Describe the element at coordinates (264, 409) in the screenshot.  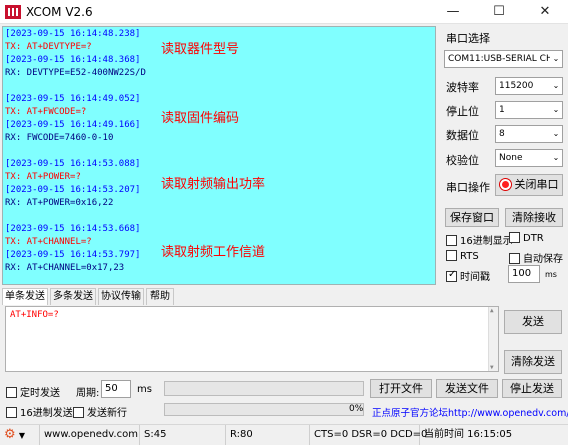
I see `send-progress-bar` at that location.